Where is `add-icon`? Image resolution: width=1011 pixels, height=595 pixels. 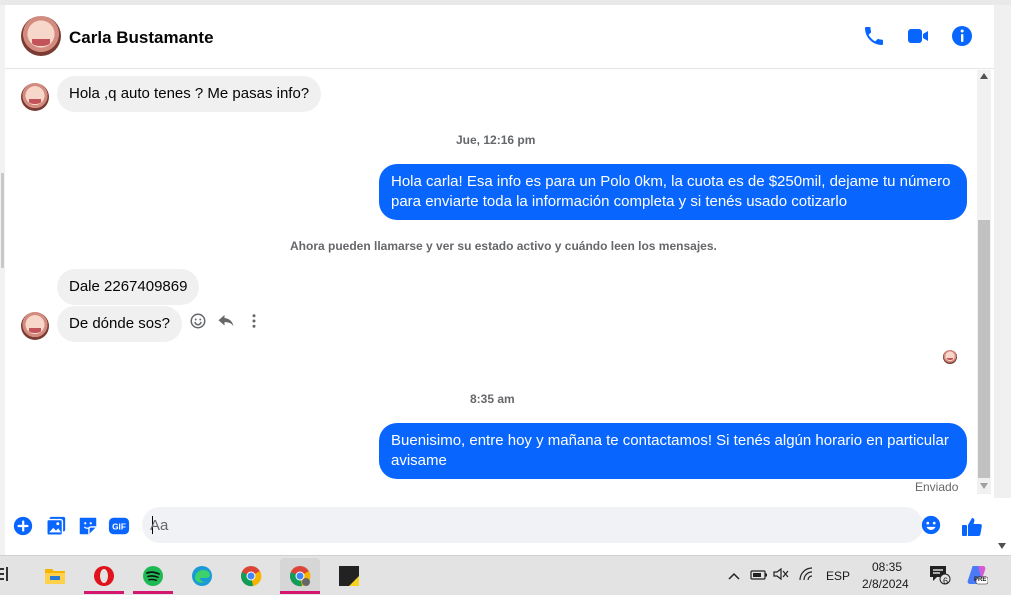 add-icon is located at coordinates (23, 526).